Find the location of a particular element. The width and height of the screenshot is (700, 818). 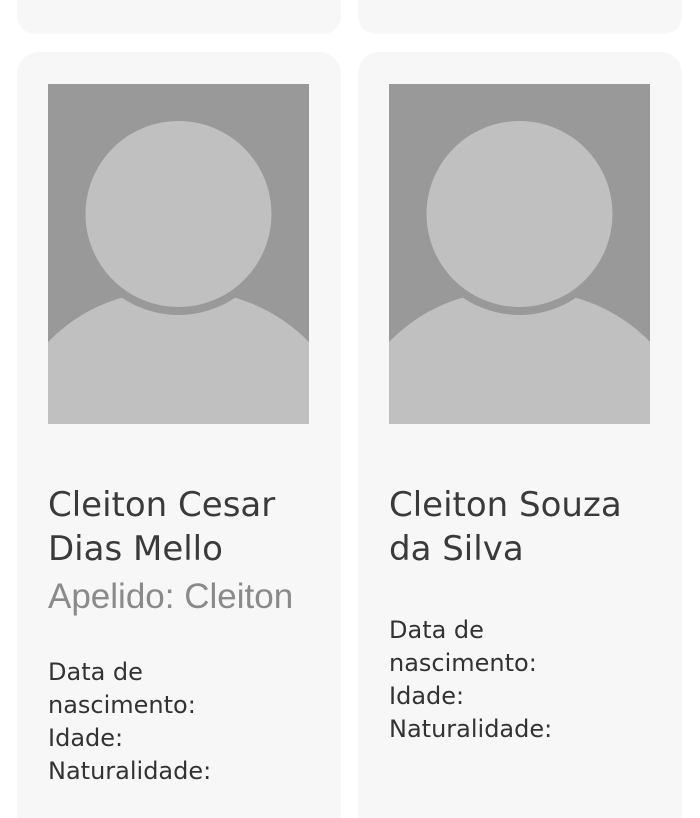

person-nickname: Apelido: Cleiton is located at coordinates (171, 596).